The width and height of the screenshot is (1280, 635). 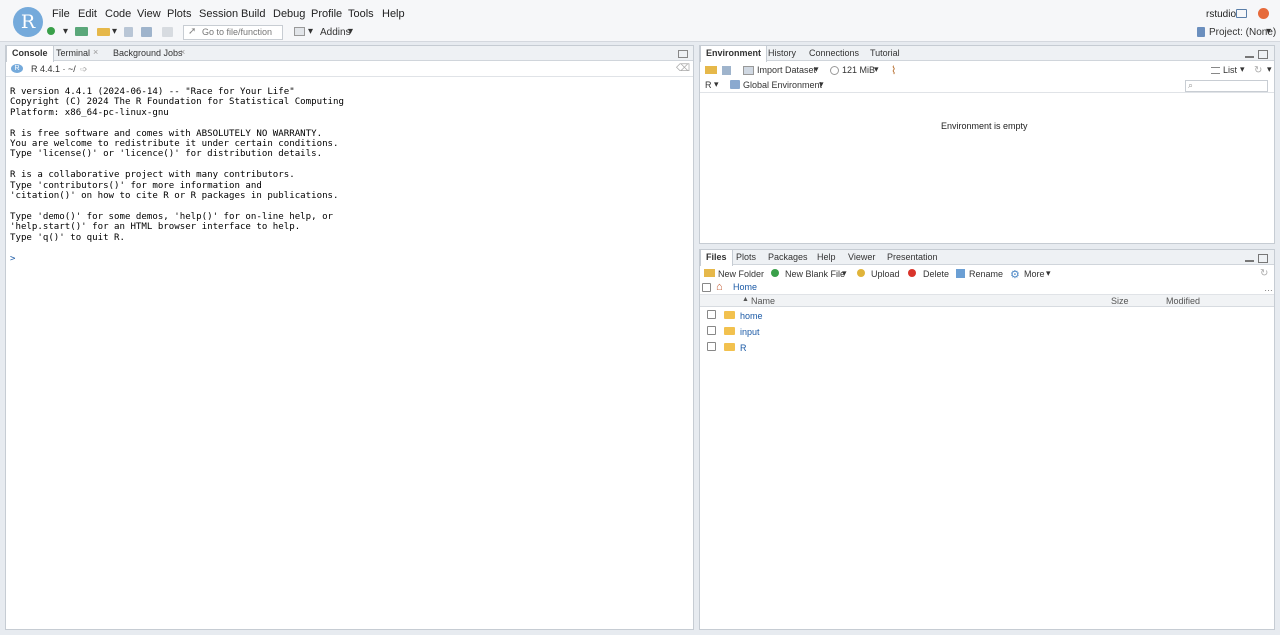 I want to click on broom-icon: ⌇, so click(x=893, y=70).